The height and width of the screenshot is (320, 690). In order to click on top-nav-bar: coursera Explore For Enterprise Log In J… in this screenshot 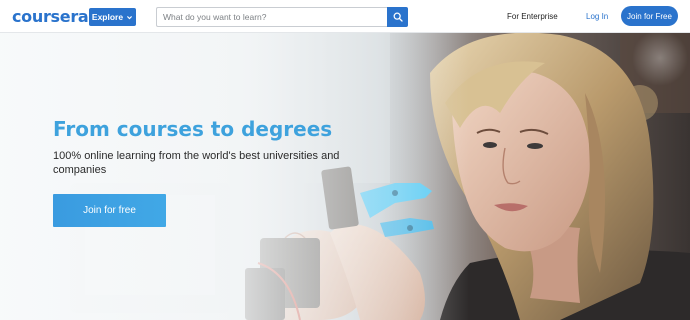, I will do `click(345, 16)`.